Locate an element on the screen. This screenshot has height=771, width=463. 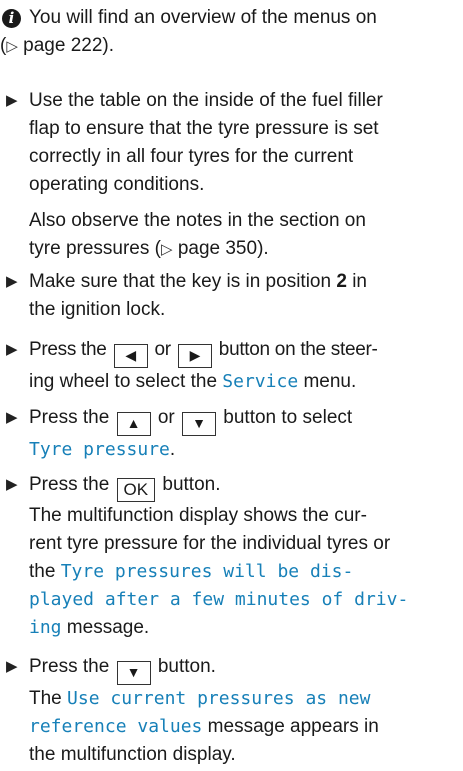
display-message: reference values is located at coordinates (116, 726).